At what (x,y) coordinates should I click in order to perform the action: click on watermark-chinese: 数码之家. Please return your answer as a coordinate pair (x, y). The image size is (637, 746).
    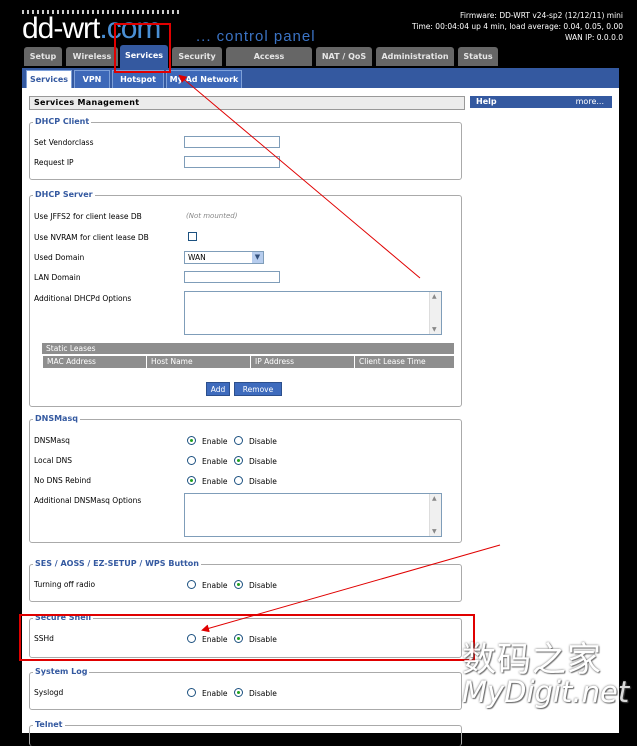
    Looking at the image, I should click on (532, 660).